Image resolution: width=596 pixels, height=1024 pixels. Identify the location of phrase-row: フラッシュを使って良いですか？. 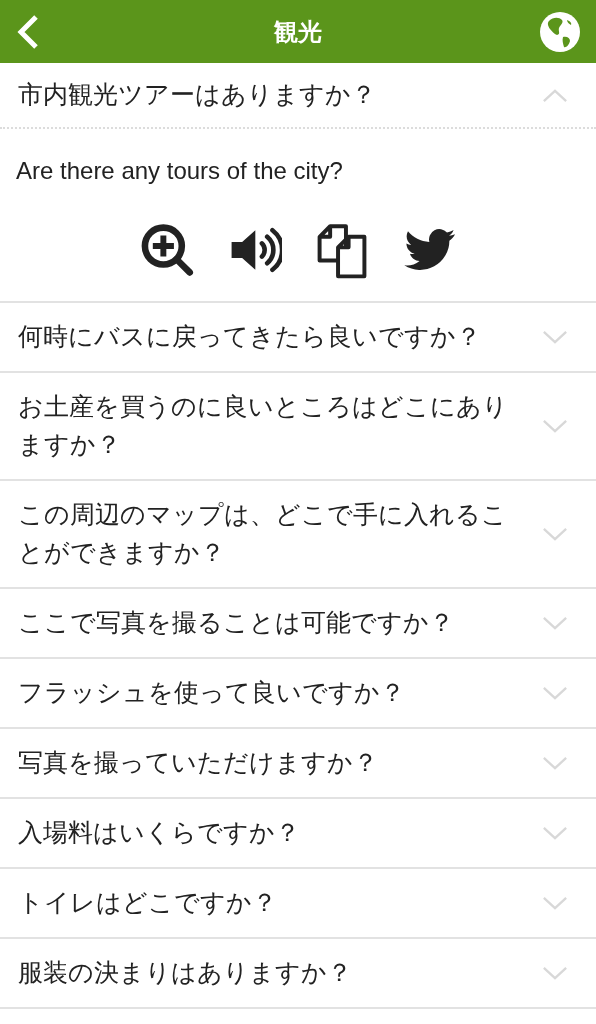
(298, 693).